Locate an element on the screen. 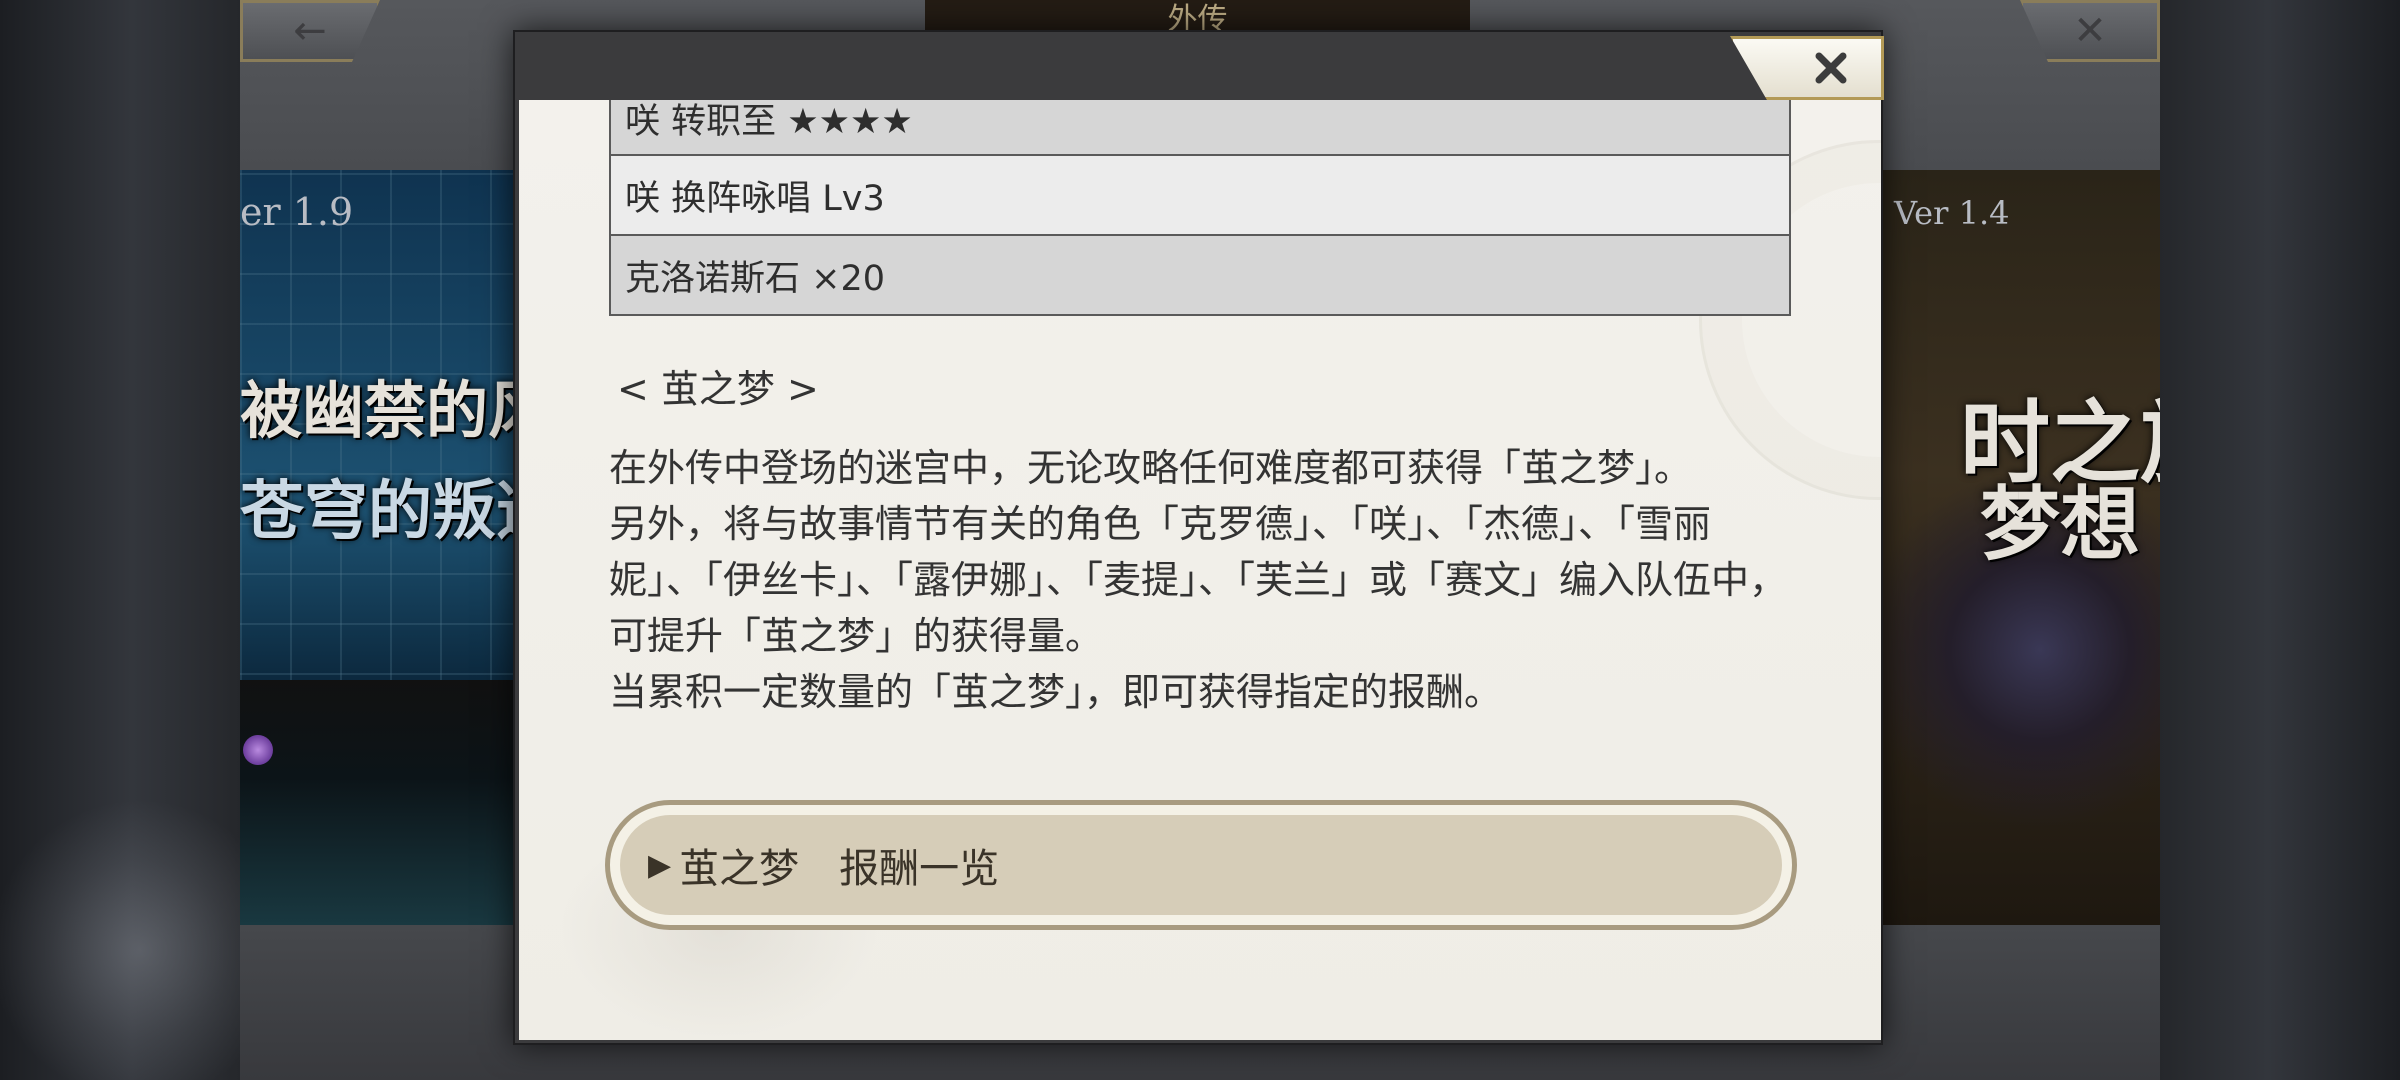 This screenshot has width=2400, height=1080. close-icon: ✕ is located at coordinates (2090, 31).